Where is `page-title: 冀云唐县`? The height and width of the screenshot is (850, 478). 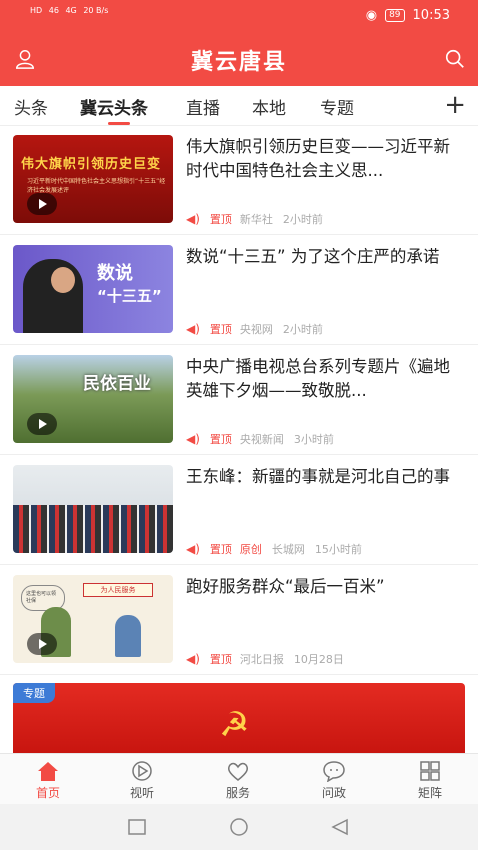
page-title: 冀云唐县 is located at coordinates (238, 62).